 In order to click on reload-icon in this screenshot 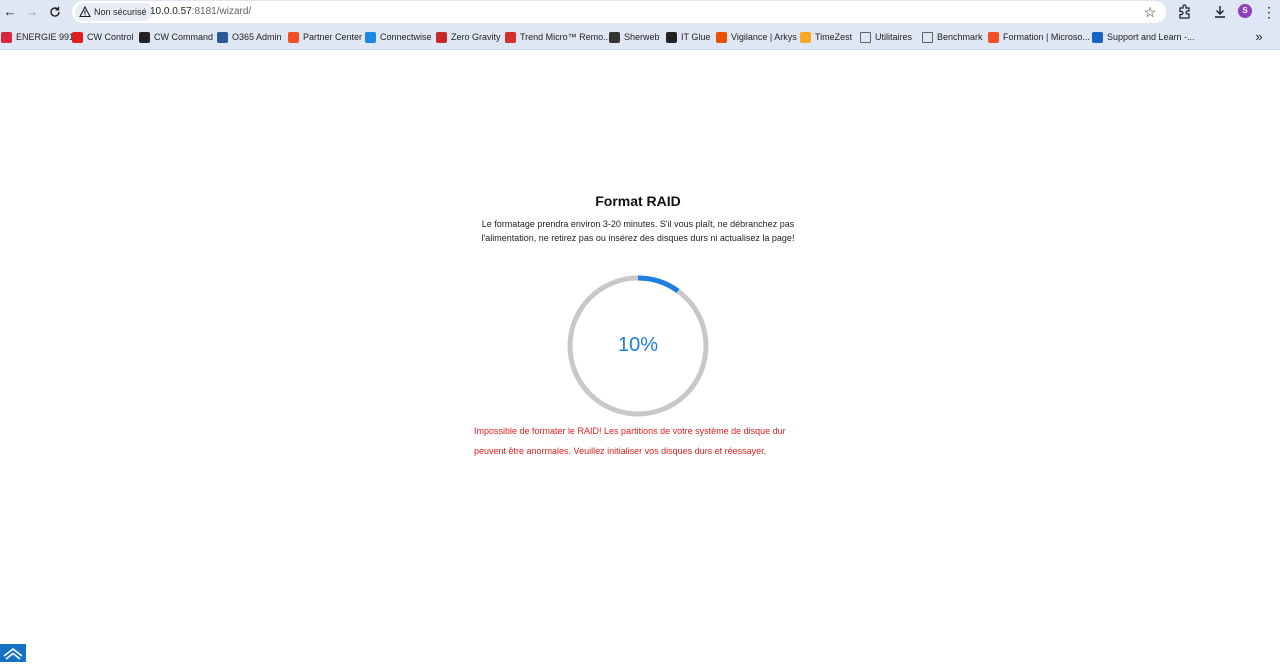, I will do `click(55, 12)`.